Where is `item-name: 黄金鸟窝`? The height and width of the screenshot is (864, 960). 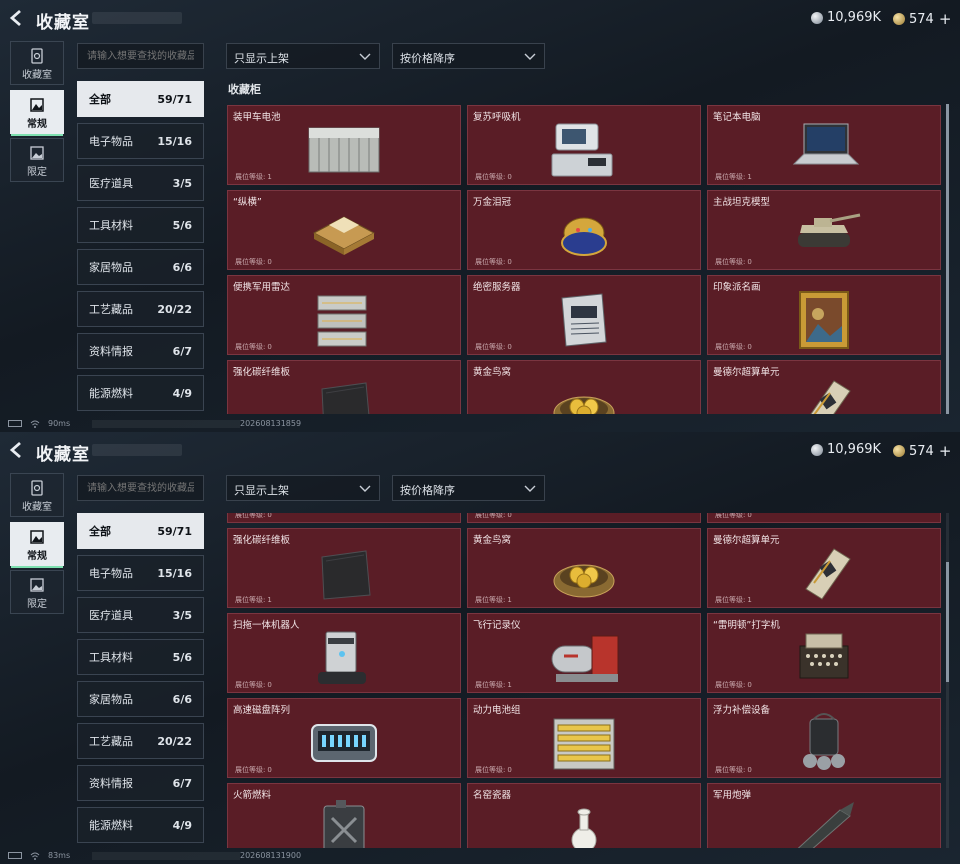
item-name: 黄金鸟窝 is located at coordinates (492, 540).